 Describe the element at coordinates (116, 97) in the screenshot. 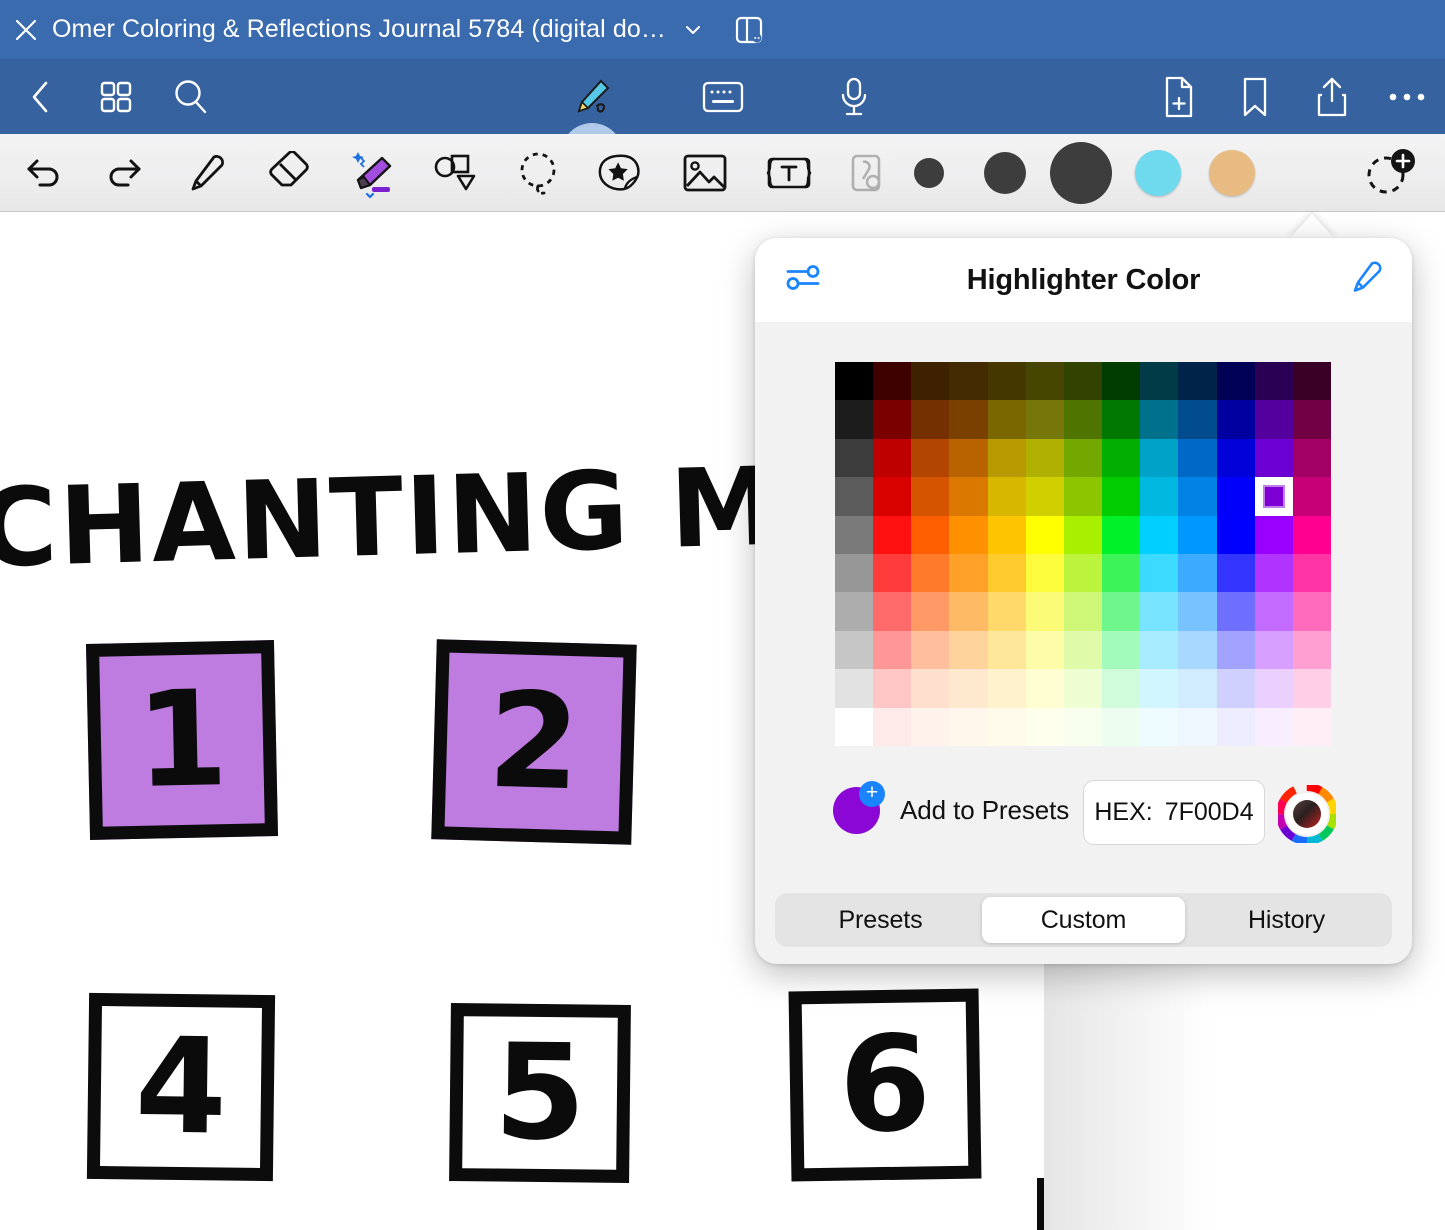

I see `thumbnails-button` at that location.